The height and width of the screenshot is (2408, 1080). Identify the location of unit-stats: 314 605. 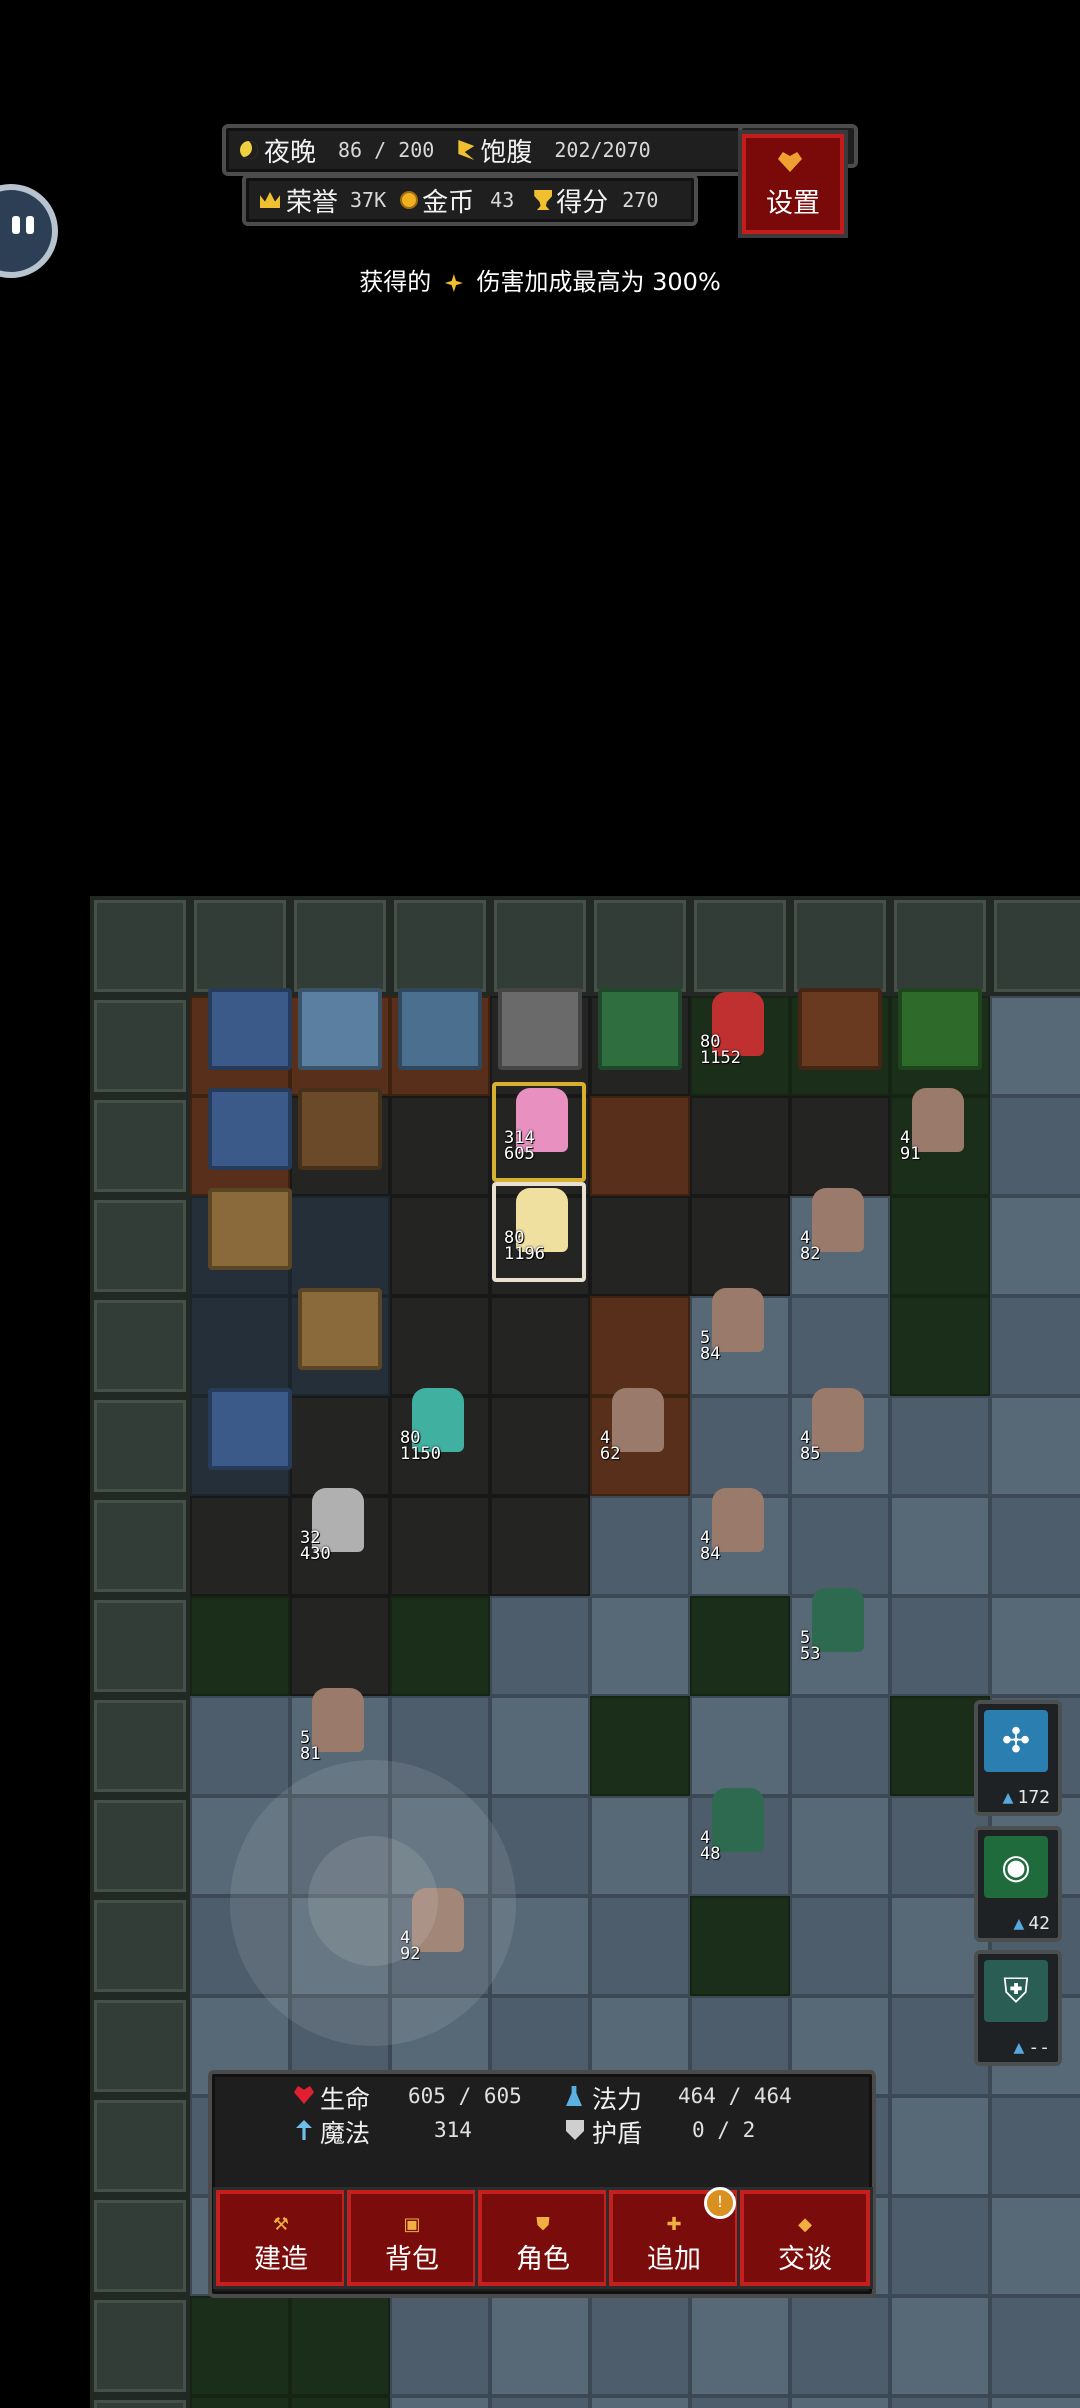
(519, 1147).